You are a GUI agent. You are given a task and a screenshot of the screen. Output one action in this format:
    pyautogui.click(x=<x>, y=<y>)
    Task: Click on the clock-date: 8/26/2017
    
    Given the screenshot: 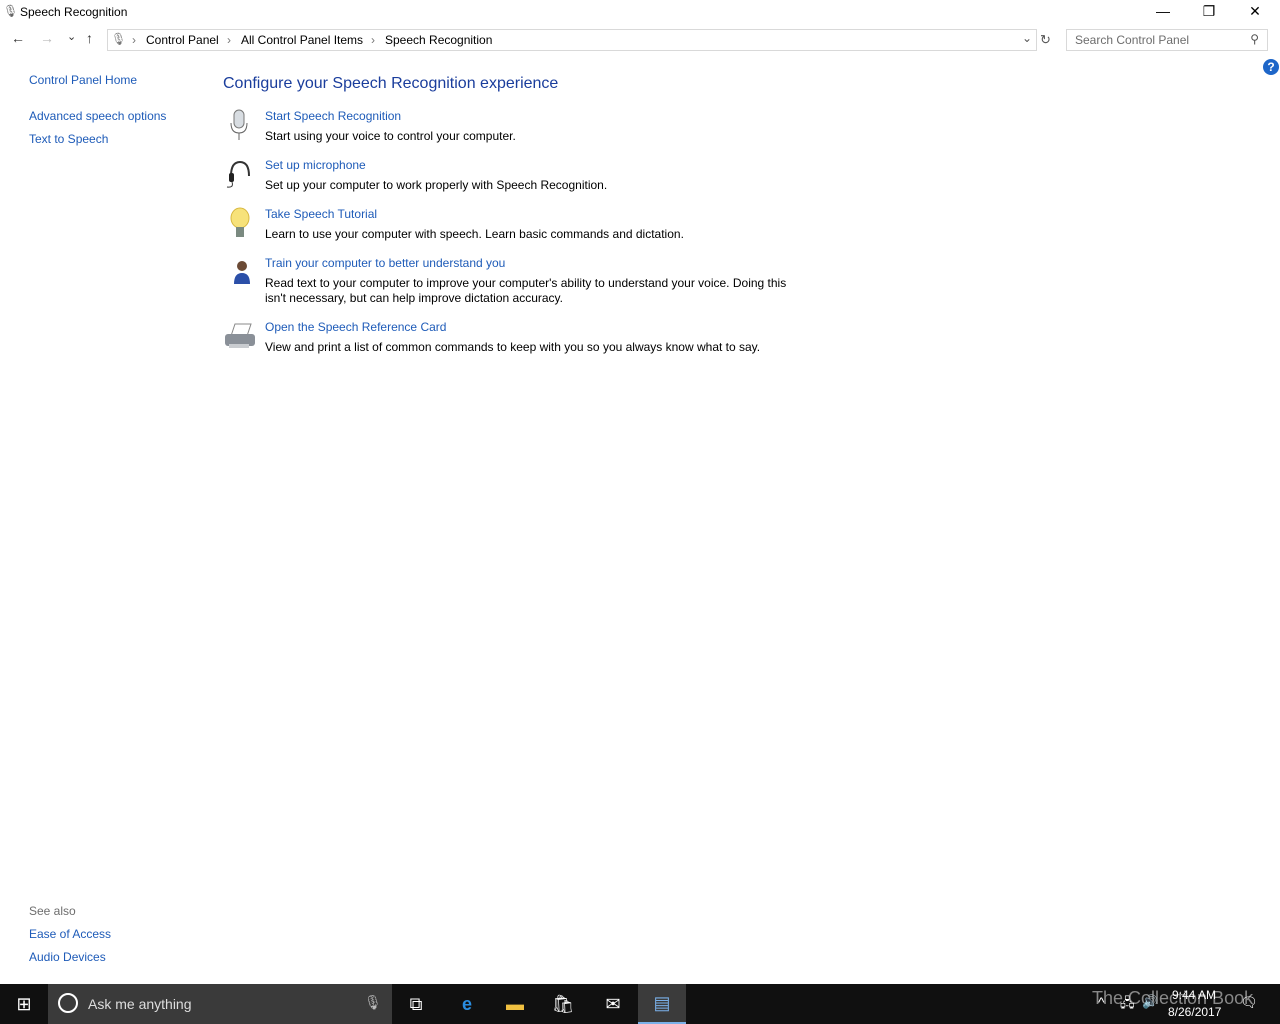 What is the action you would take?
    pyautogui.click(x=1194, y=1012)
    